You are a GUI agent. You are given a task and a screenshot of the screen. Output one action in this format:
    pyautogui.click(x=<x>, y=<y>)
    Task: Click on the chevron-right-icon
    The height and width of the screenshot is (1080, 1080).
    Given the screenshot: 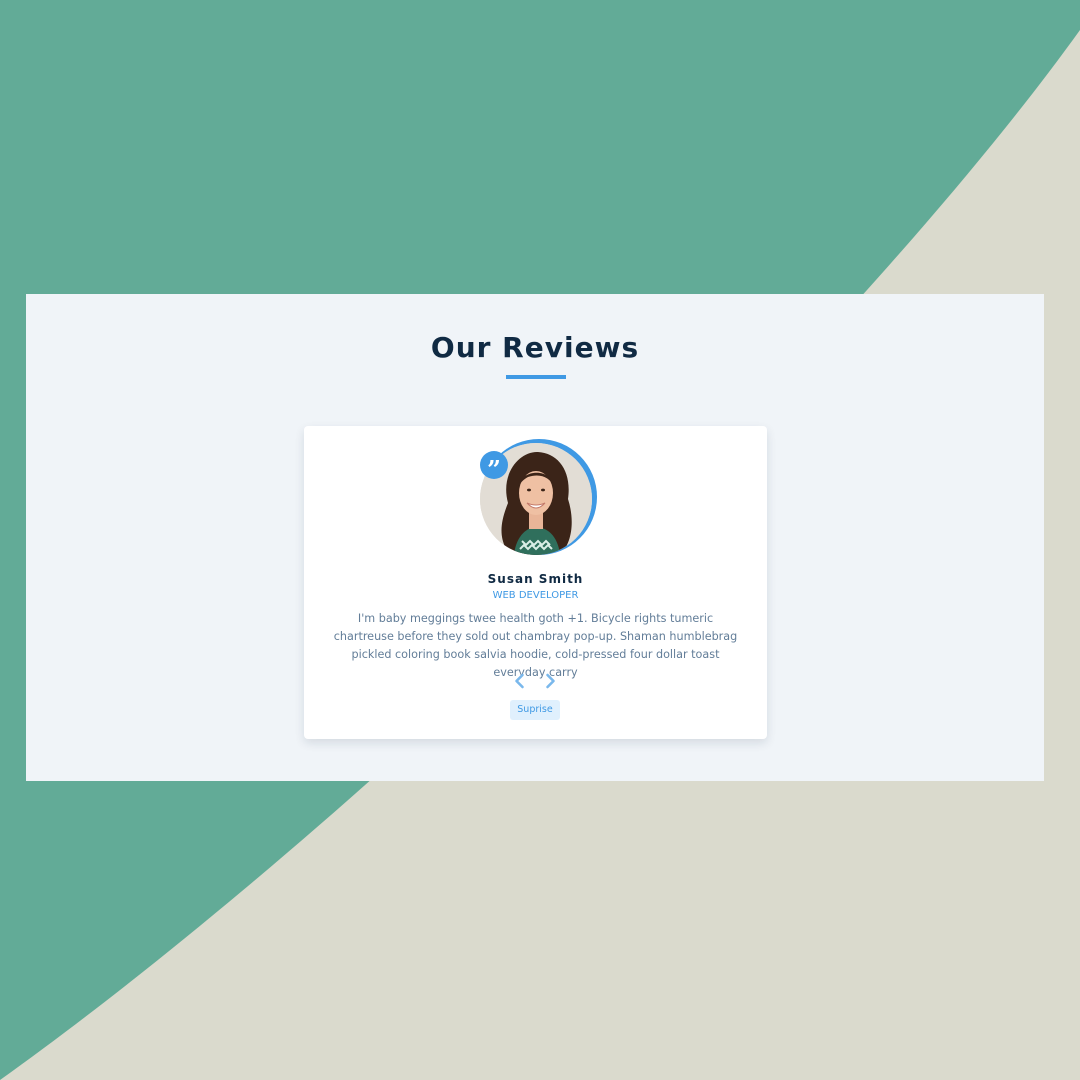 What is the action you would take?
    pyautogui.click(x=550, y=681)
    